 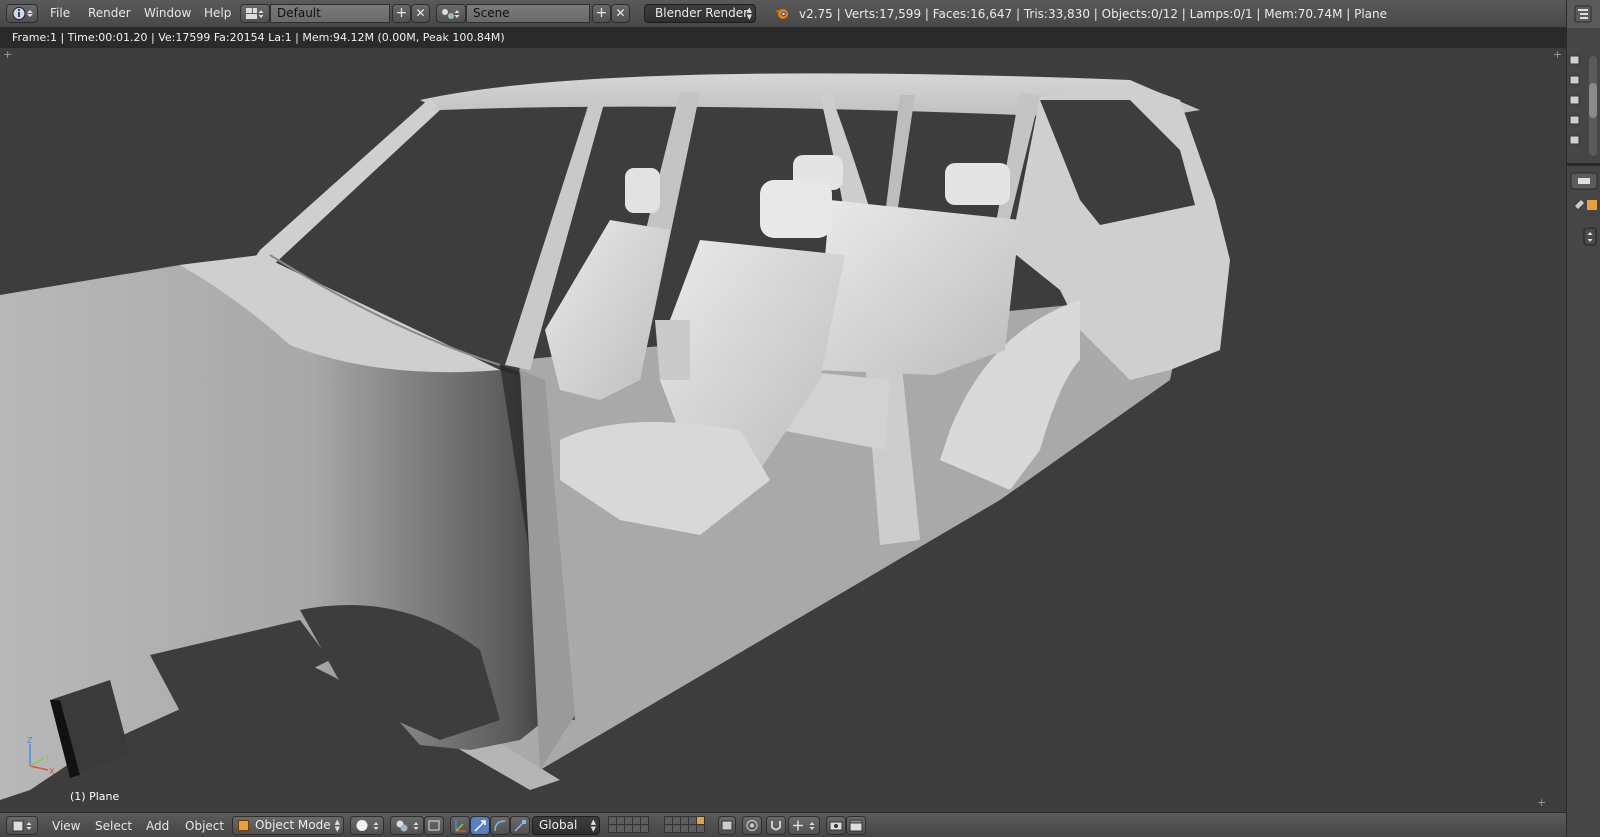 I want to click on camera-render-icon, so click(x=836, y=826).